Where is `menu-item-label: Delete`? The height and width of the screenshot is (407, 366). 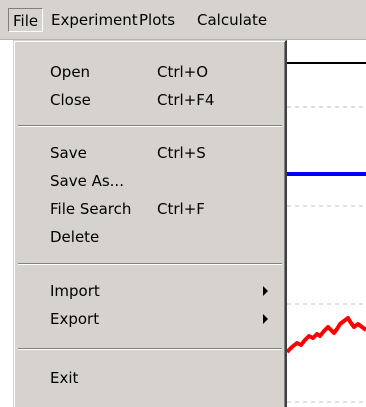 menu-item-label: Delete is located at coordinates (75, 237).